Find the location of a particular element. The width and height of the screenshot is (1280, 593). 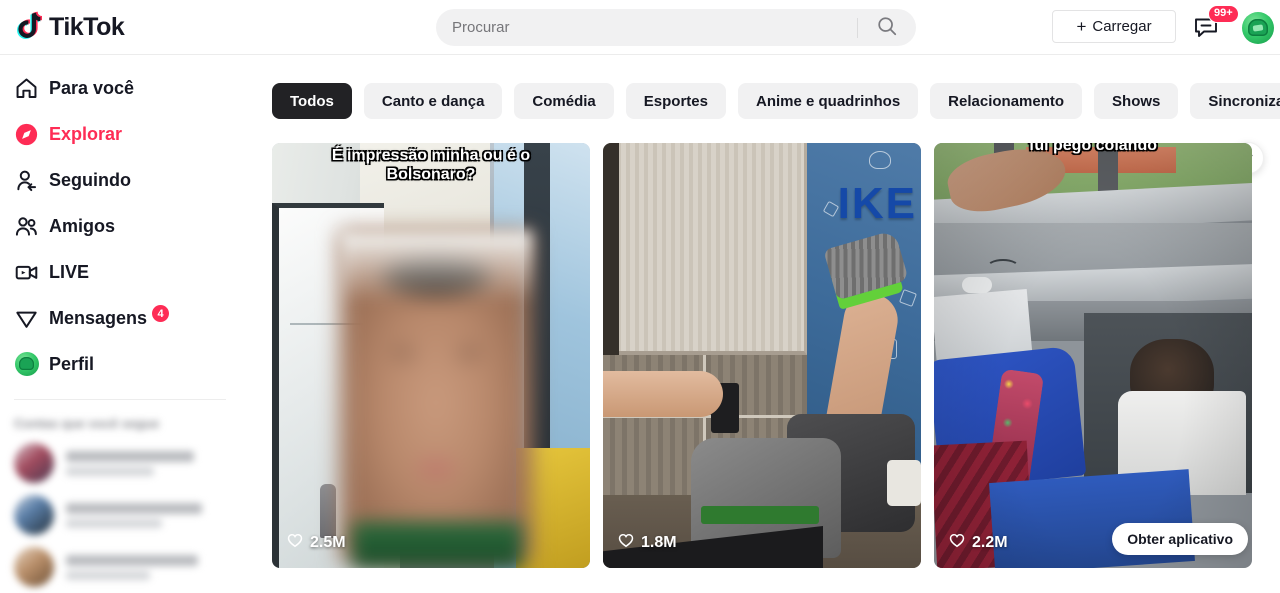

sidebar-item-label: Amigos is located at coordinates (82, 225).